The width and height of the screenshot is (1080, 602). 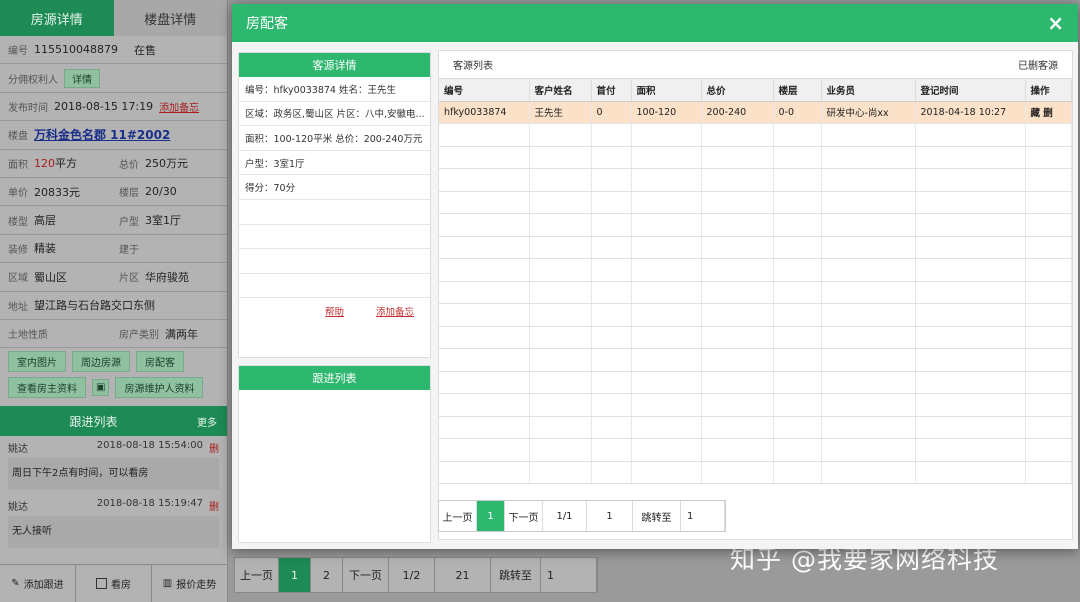 What do you see at coordinates (159, 387) in the screenshot?
I see `maintainer-info-button: 房源维护人资料` at bounding box center [159, 387].